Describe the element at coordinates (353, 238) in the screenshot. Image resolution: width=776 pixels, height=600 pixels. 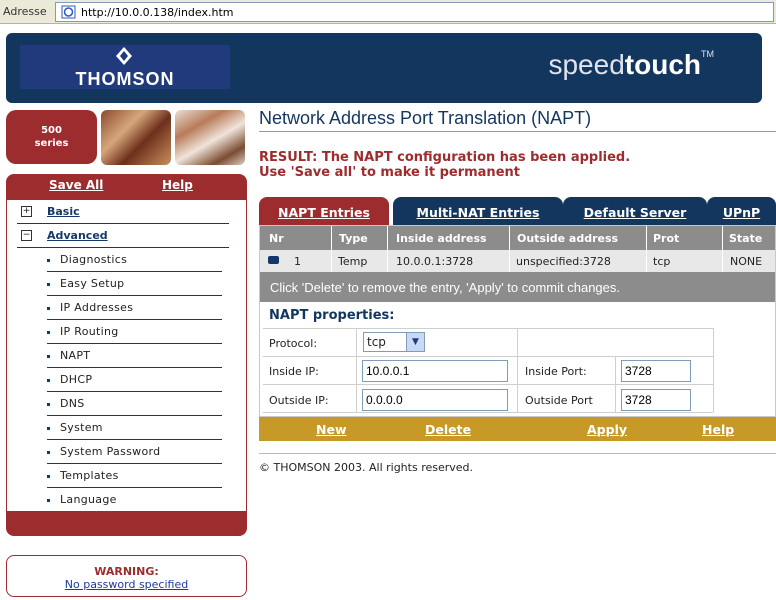
I see `column-header-type: Type` at that location.